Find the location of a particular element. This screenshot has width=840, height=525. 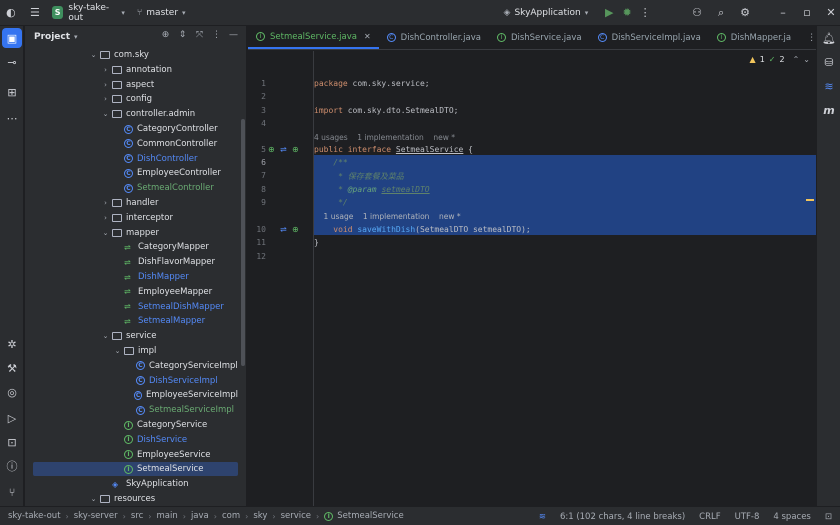

tree-item: C CategoryServiceImpl is located at coordinates (135, 366).